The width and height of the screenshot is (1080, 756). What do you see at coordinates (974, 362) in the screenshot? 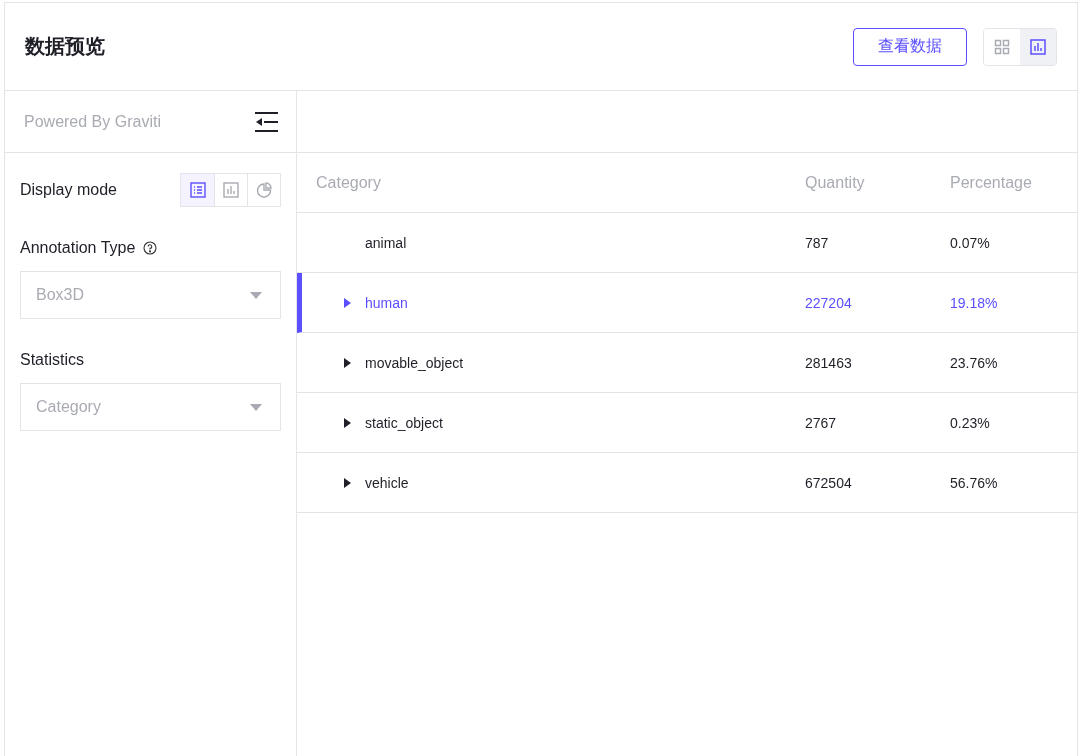
I see `table-cell-text: 23.76%` at bounding box center [974, 362].